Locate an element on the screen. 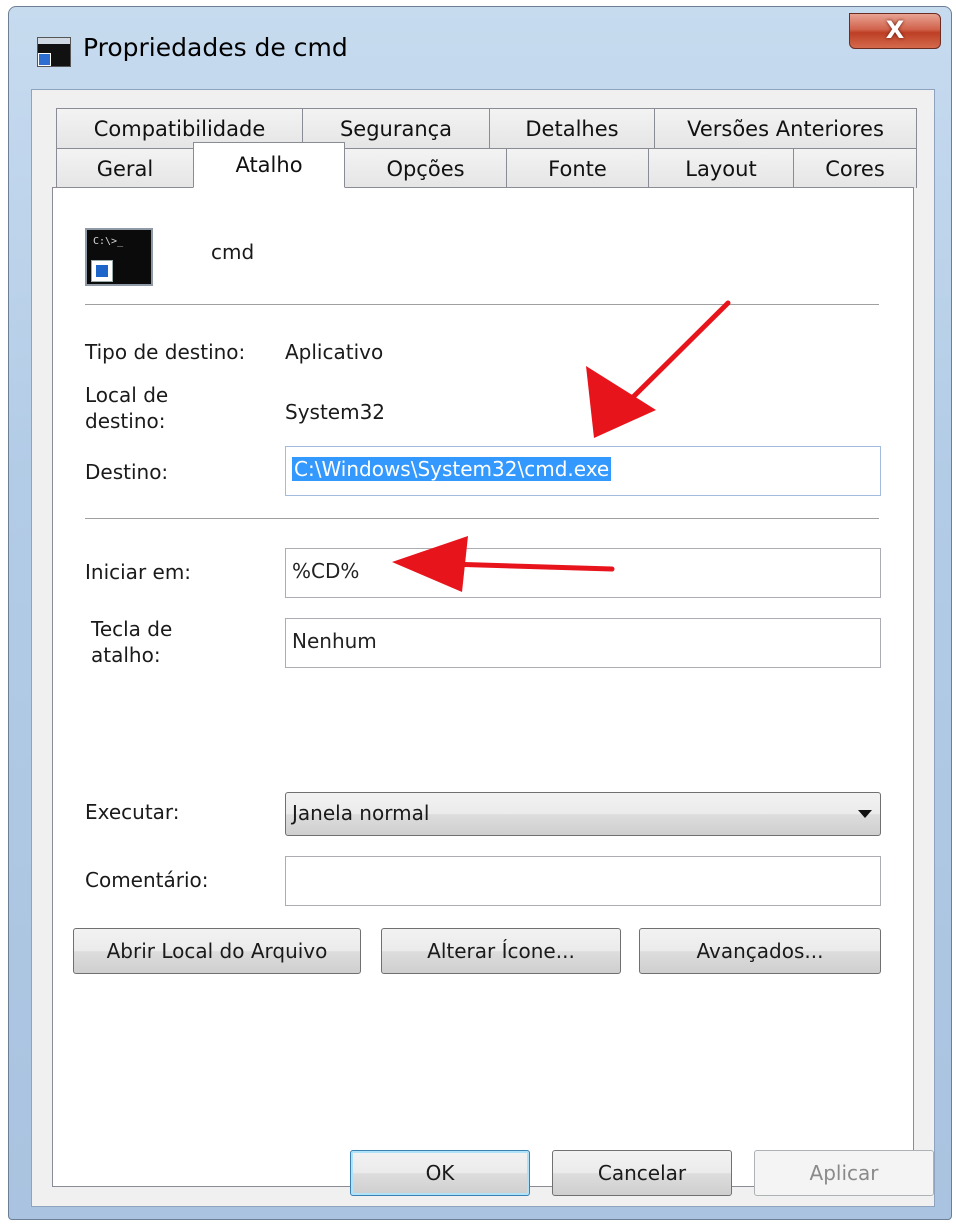  apply-button: Aplicar is located at coordinates (844, 1173).